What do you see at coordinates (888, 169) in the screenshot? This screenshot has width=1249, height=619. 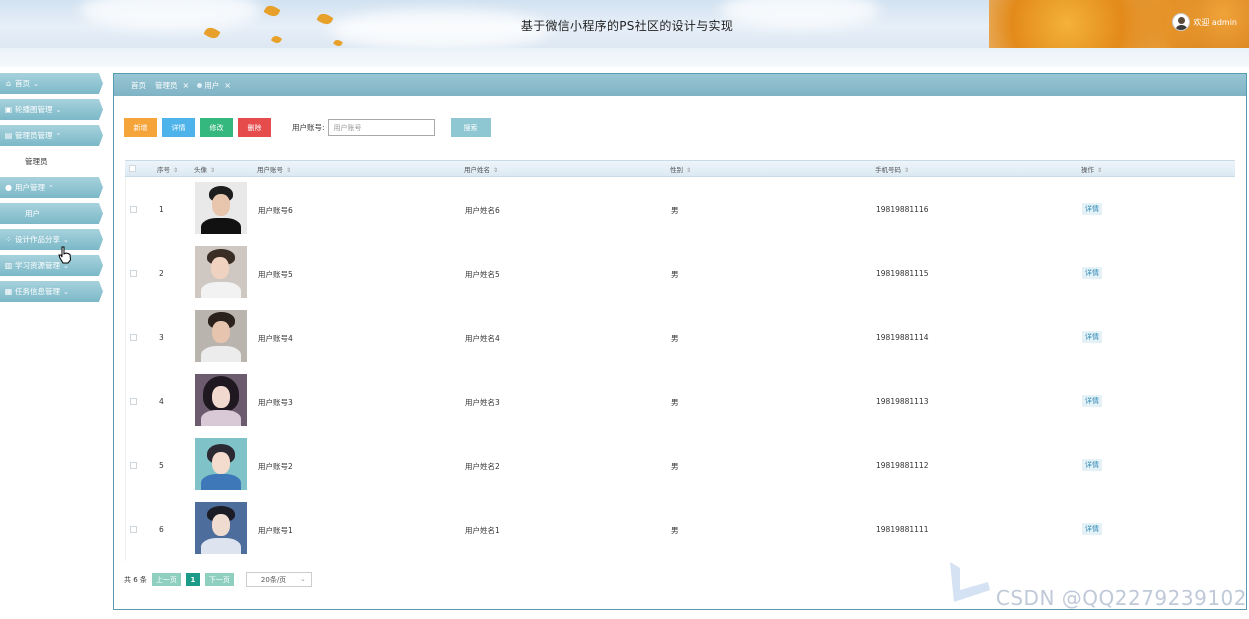 I see `column-label: 手机号码` at bounding box center [888, 169].